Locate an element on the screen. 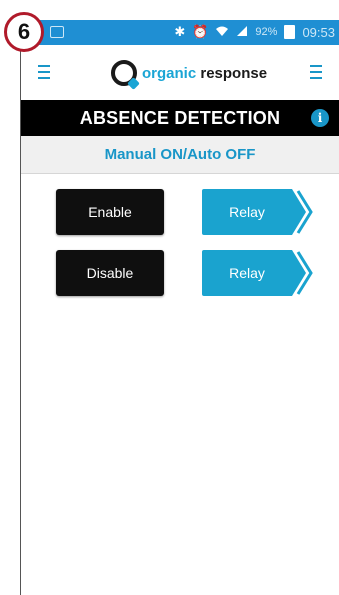 This screenshot has height=595, width=339. status-icons: ✱ ⏰ 92% 09:53 is located at coordinates (254, 32).